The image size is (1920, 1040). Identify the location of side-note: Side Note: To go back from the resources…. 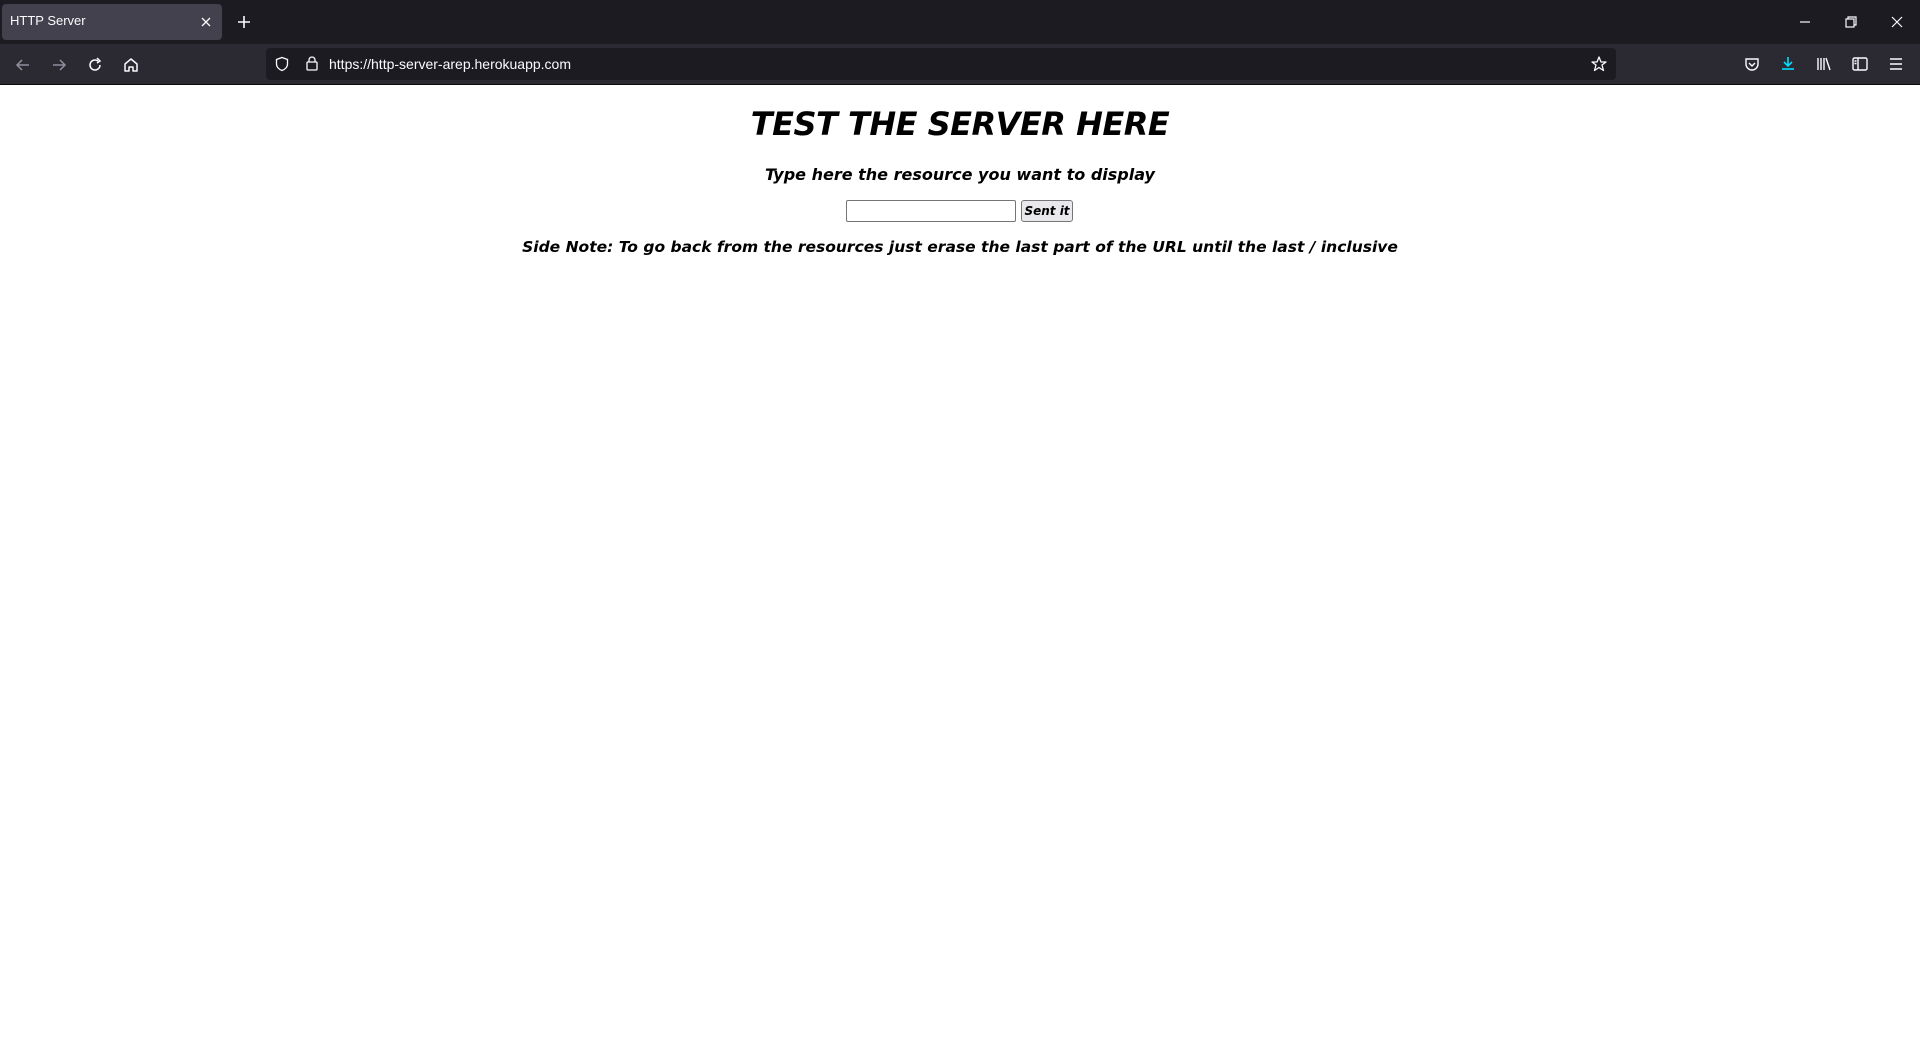
(960, 247).